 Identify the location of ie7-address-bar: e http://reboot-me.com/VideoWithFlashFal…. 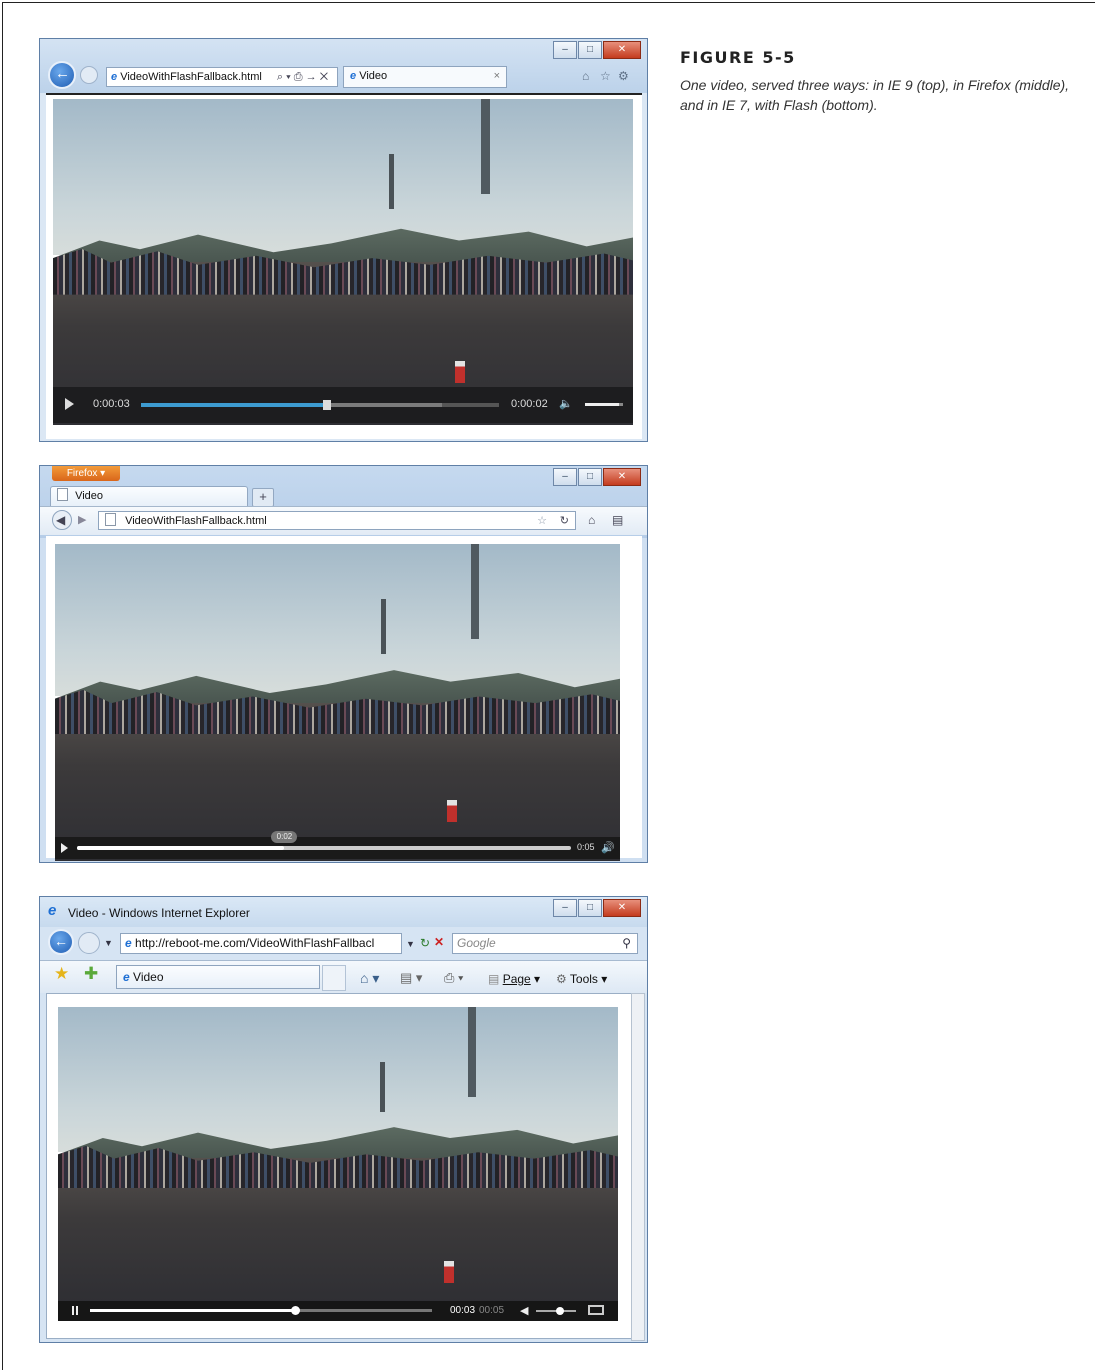
(261, 943).